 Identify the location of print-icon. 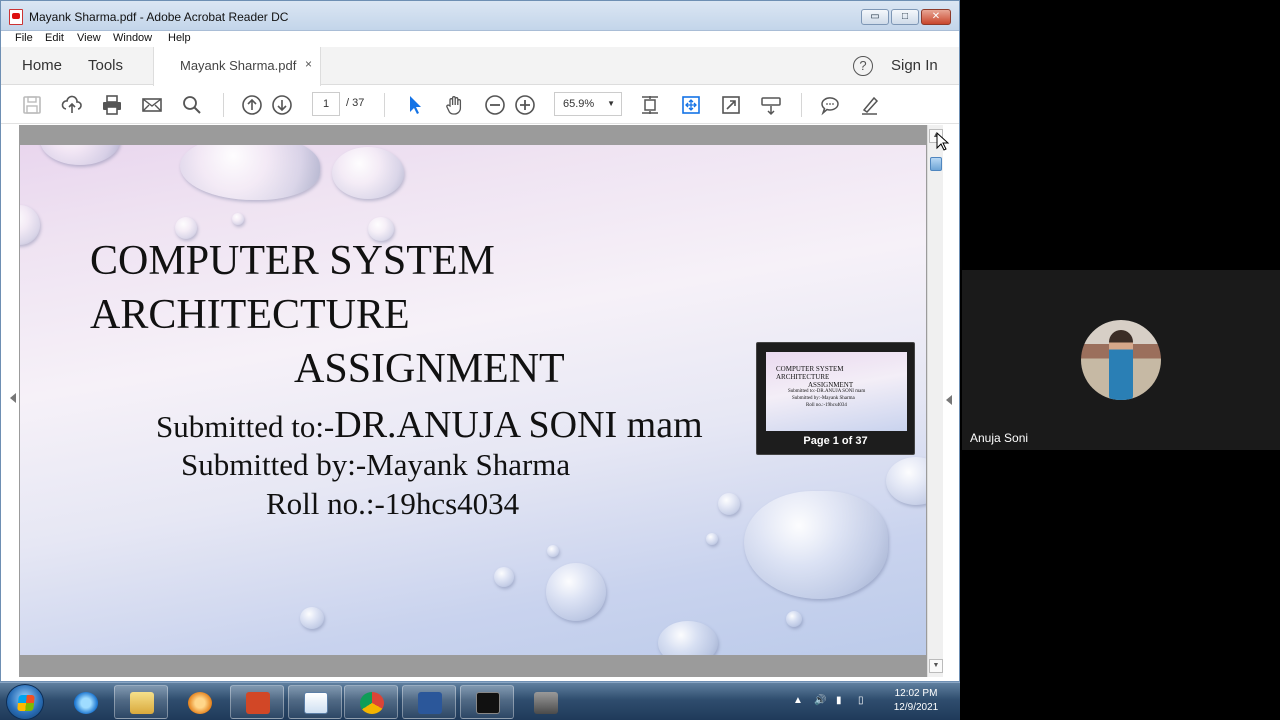
(112, 105).